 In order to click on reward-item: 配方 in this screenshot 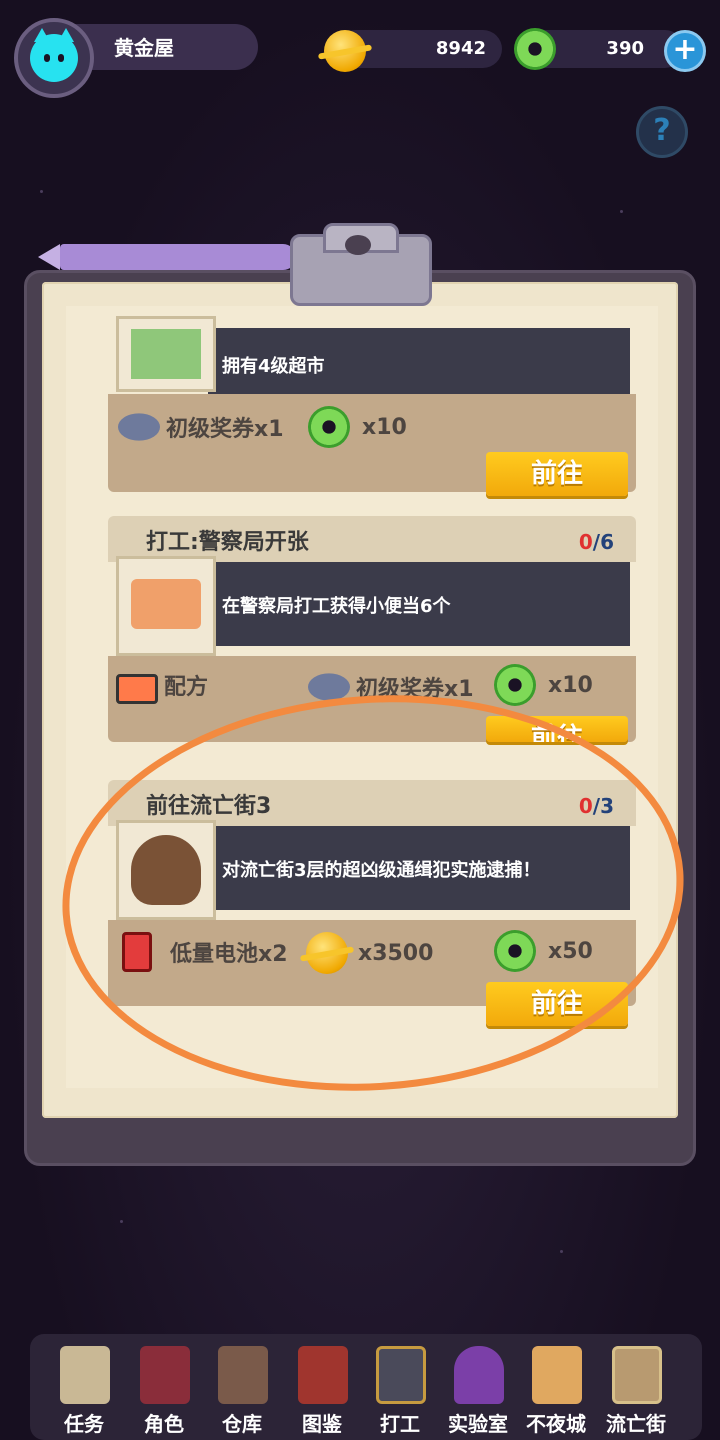, I will do `click(162, 685)`.